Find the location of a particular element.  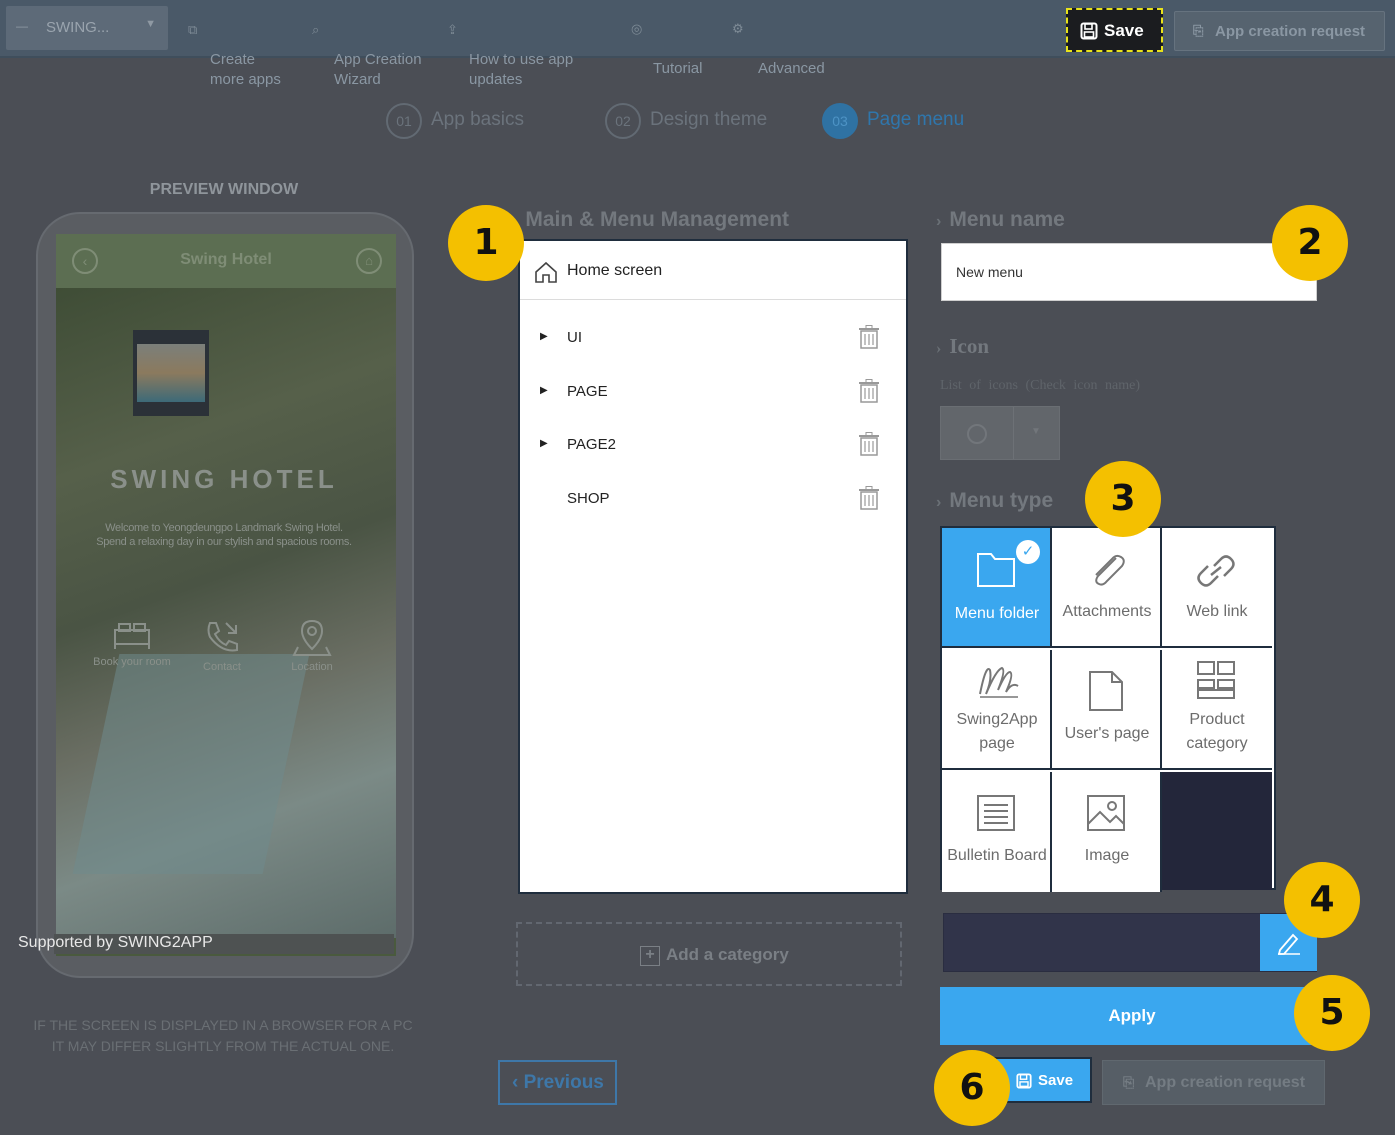

icon-section-title: › Icon is located at coordinates (962, 346).